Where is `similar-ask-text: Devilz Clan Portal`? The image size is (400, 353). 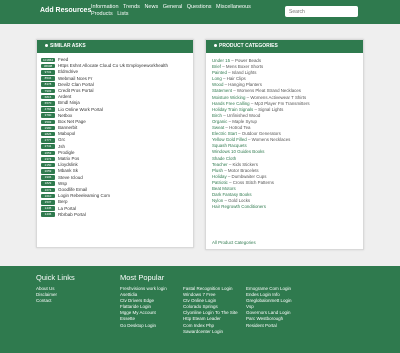 similar-ask-text: Devilz Clan Portal is located at coordinates (76, 84).